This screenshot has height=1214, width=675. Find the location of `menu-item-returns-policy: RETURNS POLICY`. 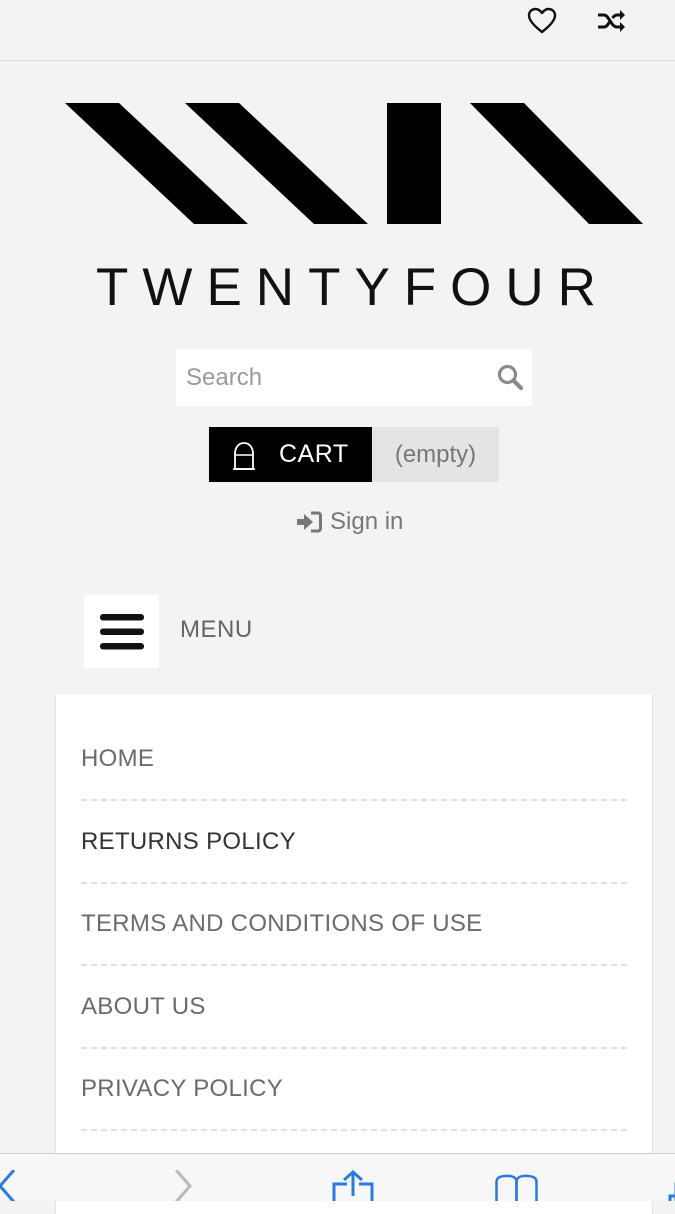

menu-item-returns-policy: RETURNS POLICY is located at coordinates (354, 842).